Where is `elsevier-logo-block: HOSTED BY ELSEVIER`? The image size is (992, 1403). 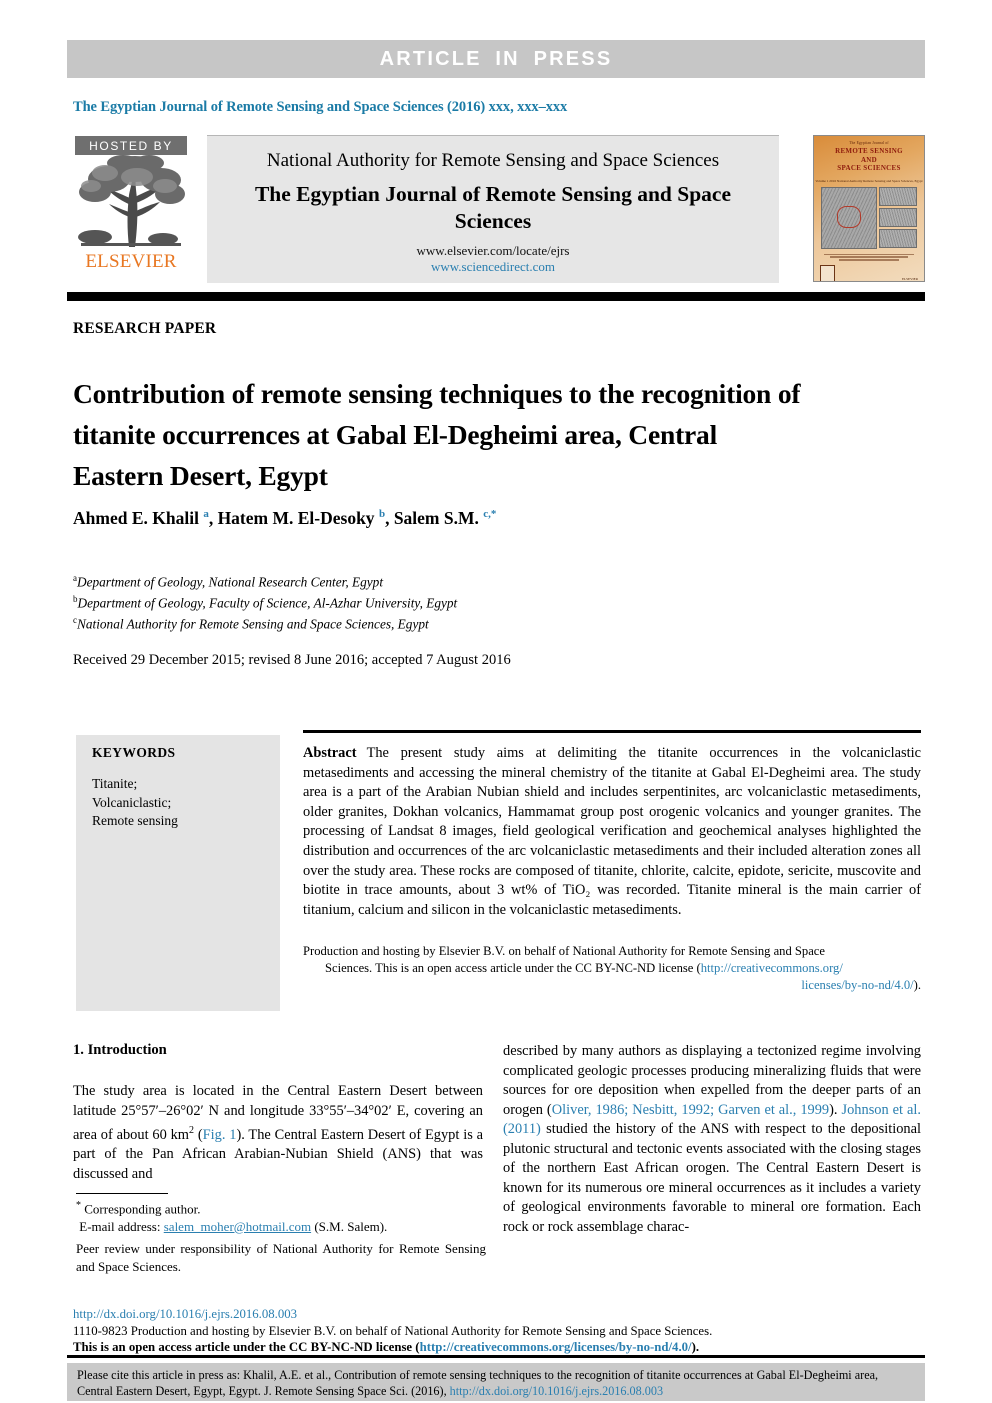 elsevier-logo-block: HOSTED BY ELSEVIER is located at coordinates (135, 210).